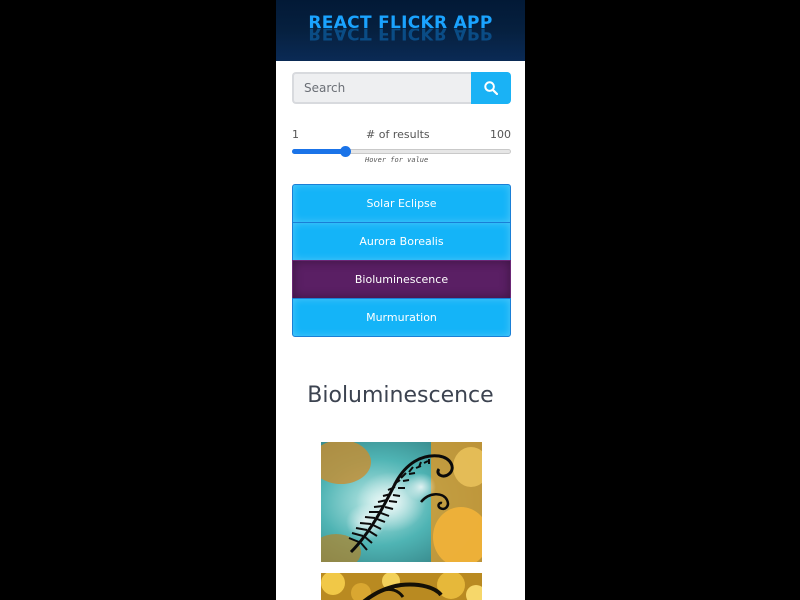  I want to click on app-header: REACT FLICKR APP REACT FLICKR APP, so click(400, 30).